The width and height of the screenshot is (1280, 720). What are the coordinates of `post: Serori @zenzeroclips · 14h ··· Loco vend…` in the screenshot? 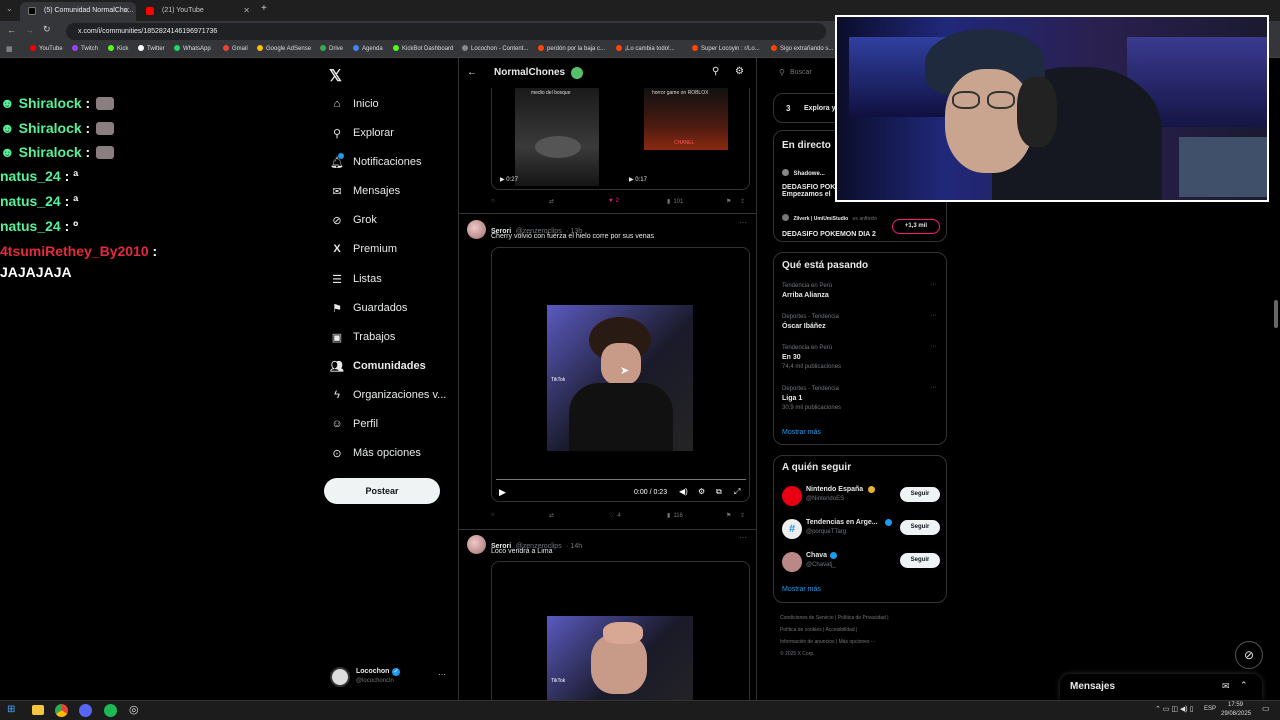 It's located at (607, 615).